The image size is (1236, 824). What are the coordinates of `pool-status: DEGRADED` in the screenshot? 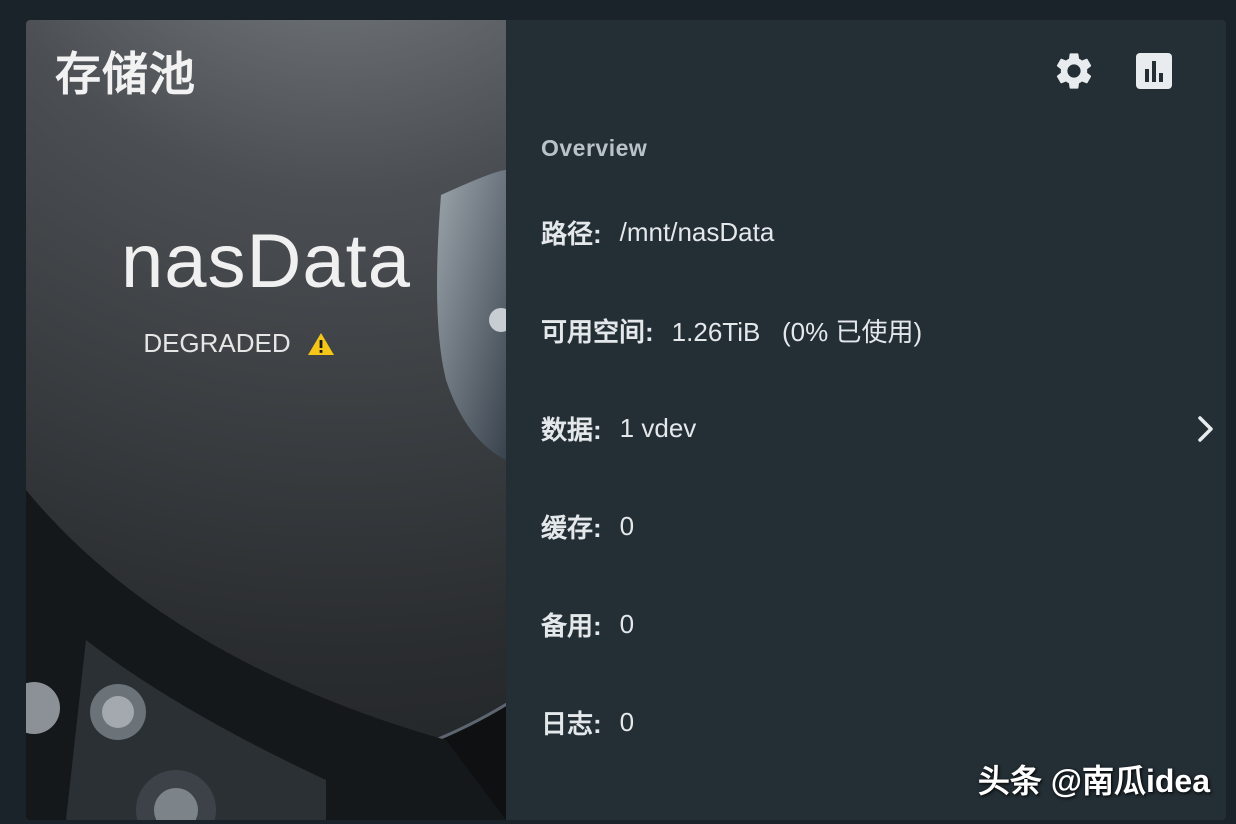 It's located at (239, 343).